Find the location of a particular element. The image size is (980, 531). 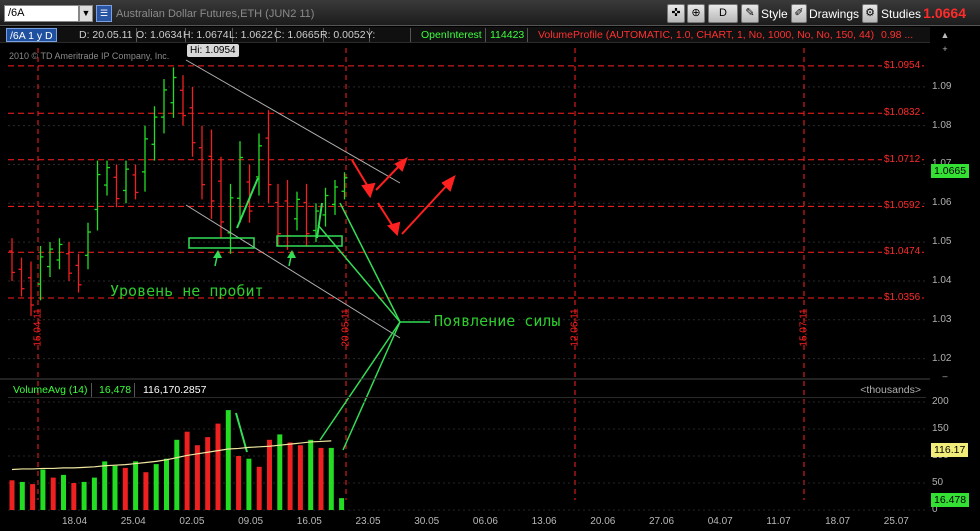

marker-label: 12.06.11 is located at coordinates (575, 327).